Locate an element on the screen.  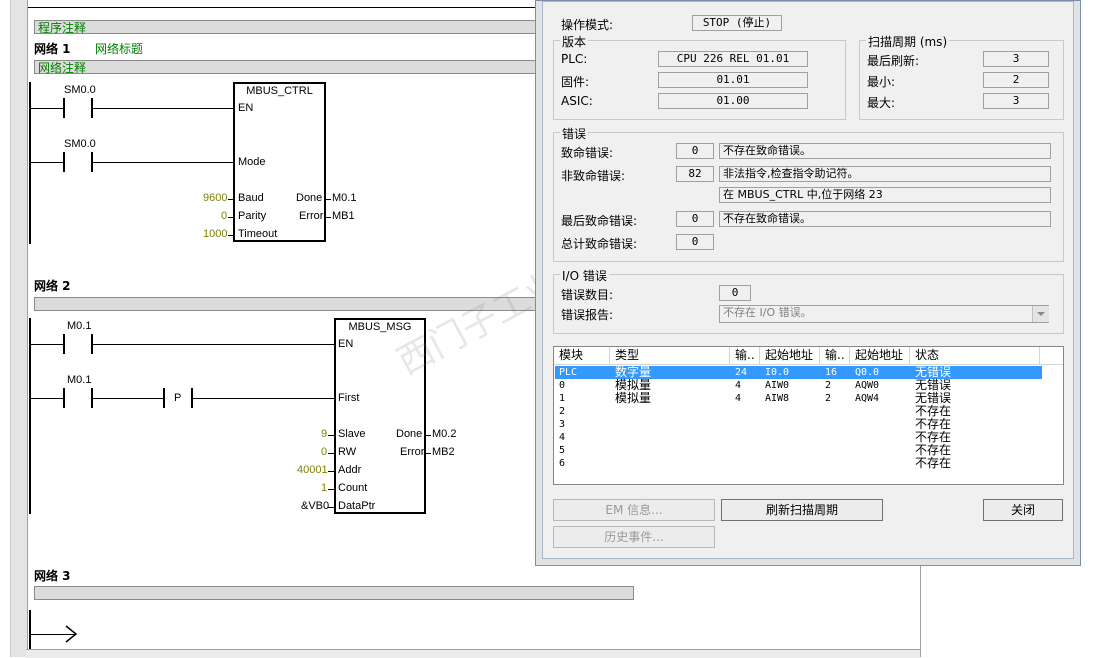
table-row: 3 不存在 is located at coordinates (798, 424).